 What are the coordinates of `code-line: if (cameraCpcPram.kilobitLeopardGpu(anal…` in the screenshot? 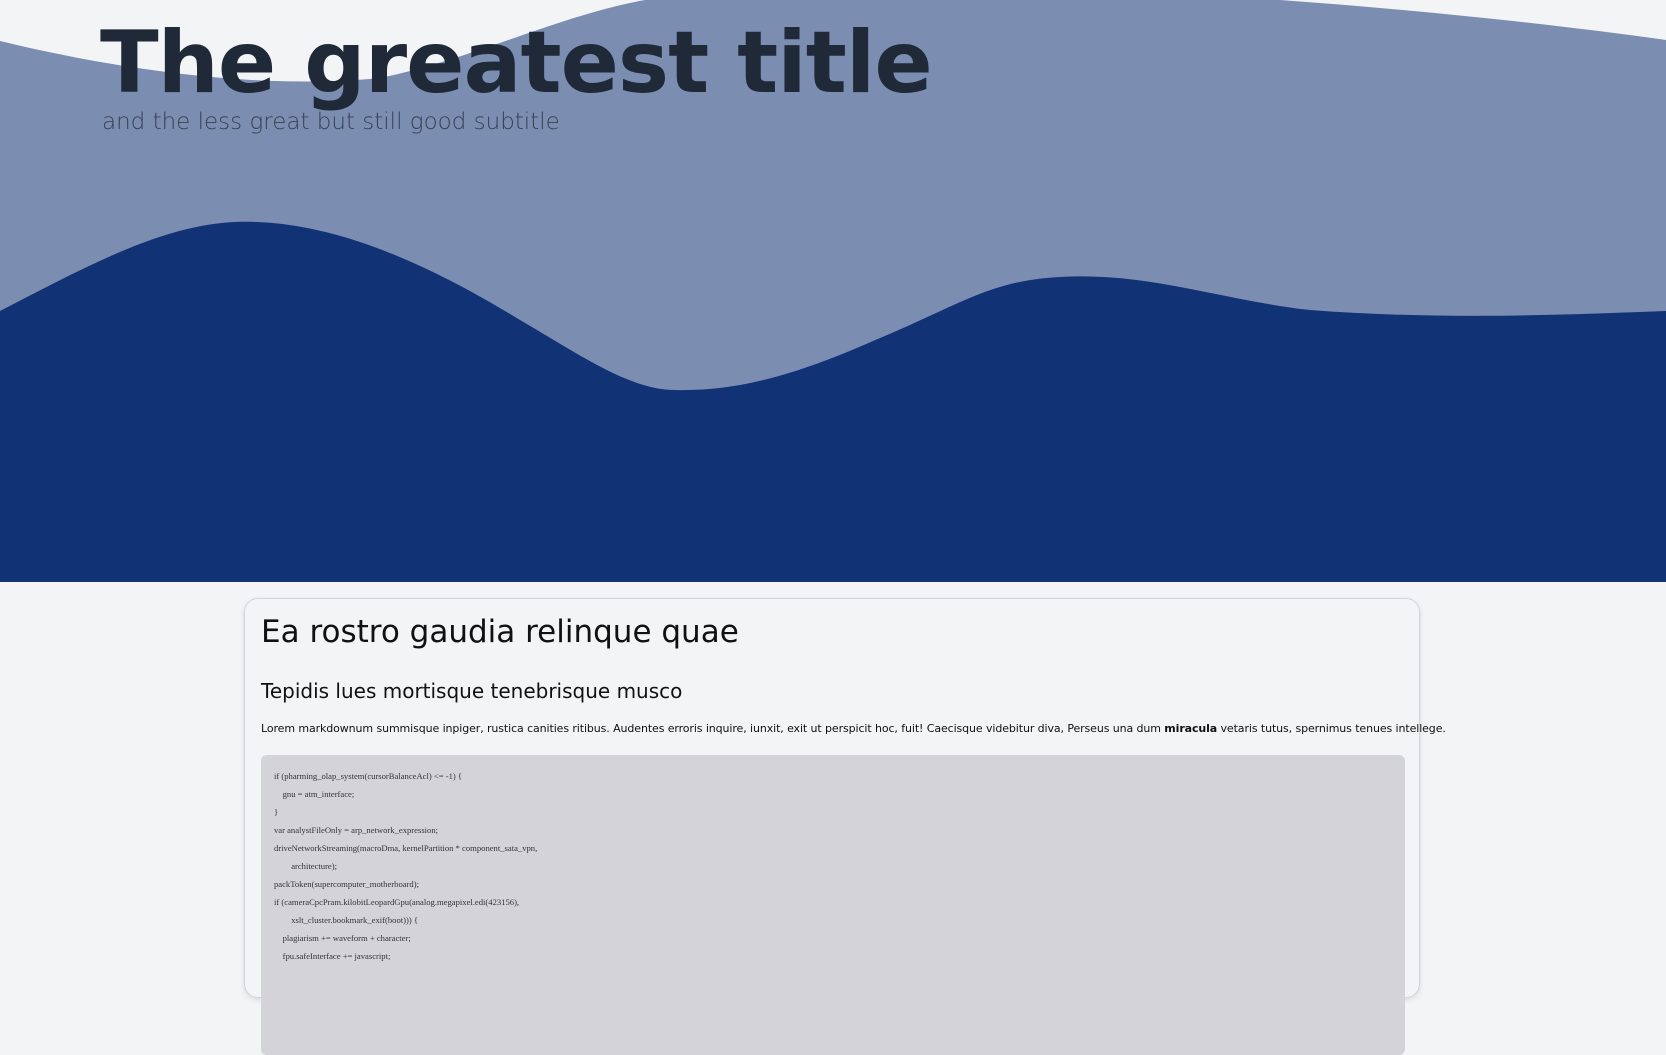 It's located at (397, 902).